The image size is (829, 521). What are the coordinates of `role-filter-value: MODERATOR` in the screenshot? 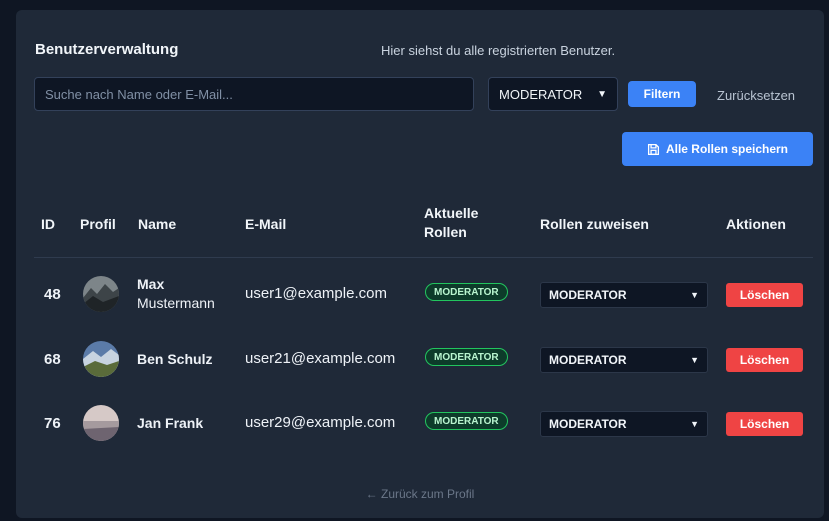 It's located at (541, 94).